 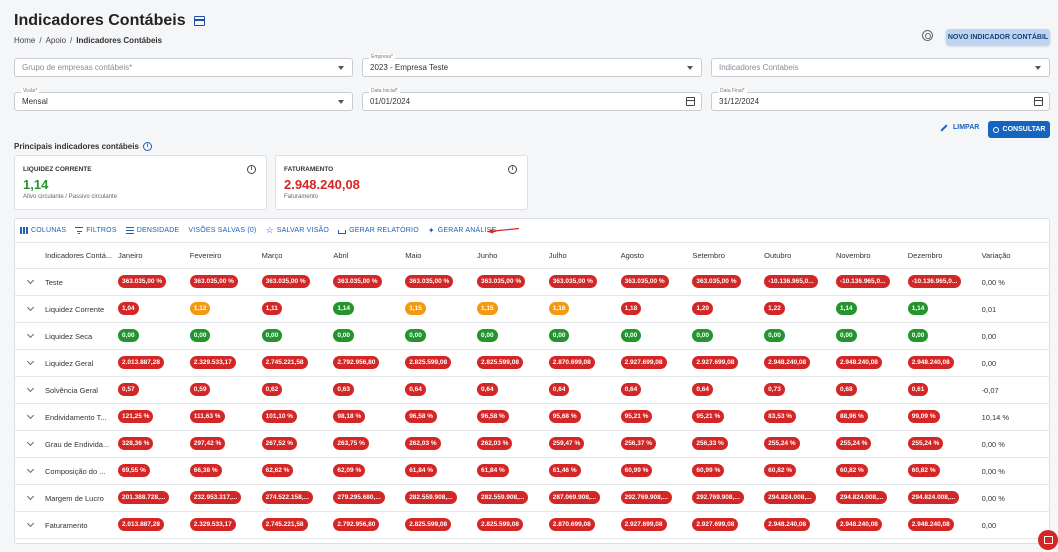 I want to click on column-header: Dezembro, so click(x=944, y=255).